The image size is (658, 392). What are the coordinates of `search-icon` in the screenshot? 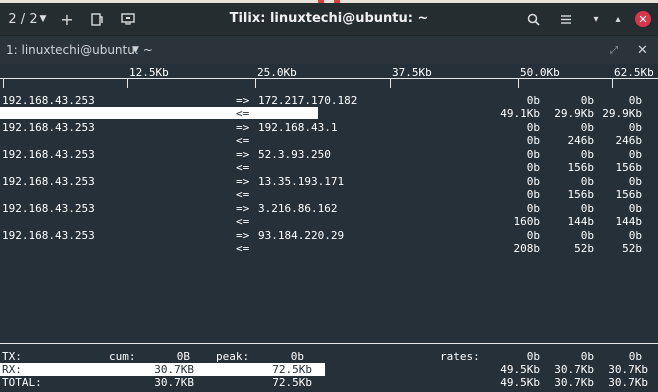 It's located at (533, 19).